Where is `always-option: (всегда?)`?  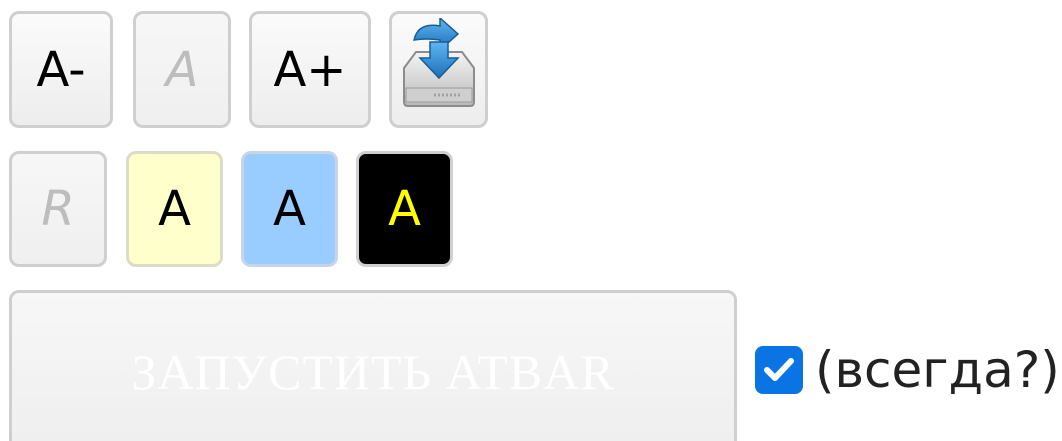 always-option: (всегда?) is located at coordinates (907, 370).